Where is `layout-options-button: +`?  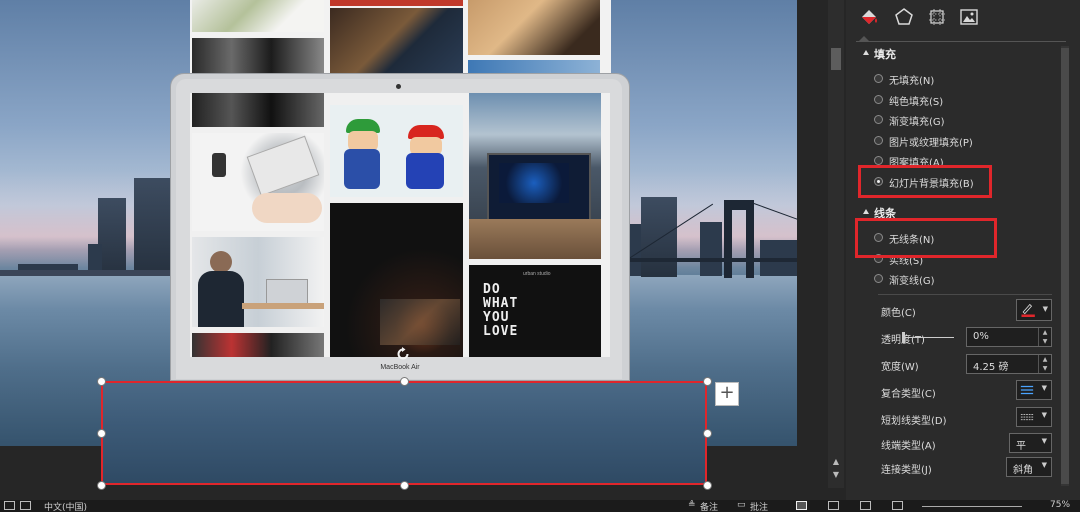 layout-options-button: + is located at coordinates (727, 394).